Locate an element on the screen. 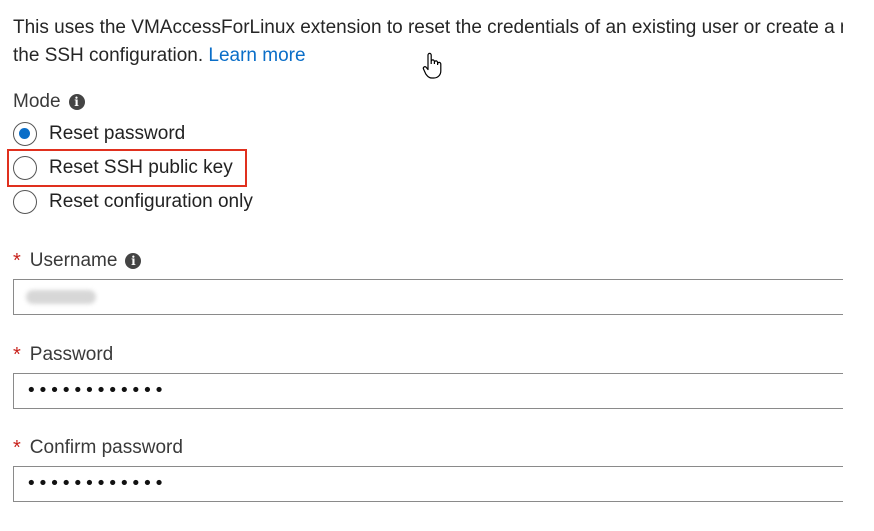 This screenshot has width=874, height=531. password-field: •••••••••••• is located at coordinates (428, 391).